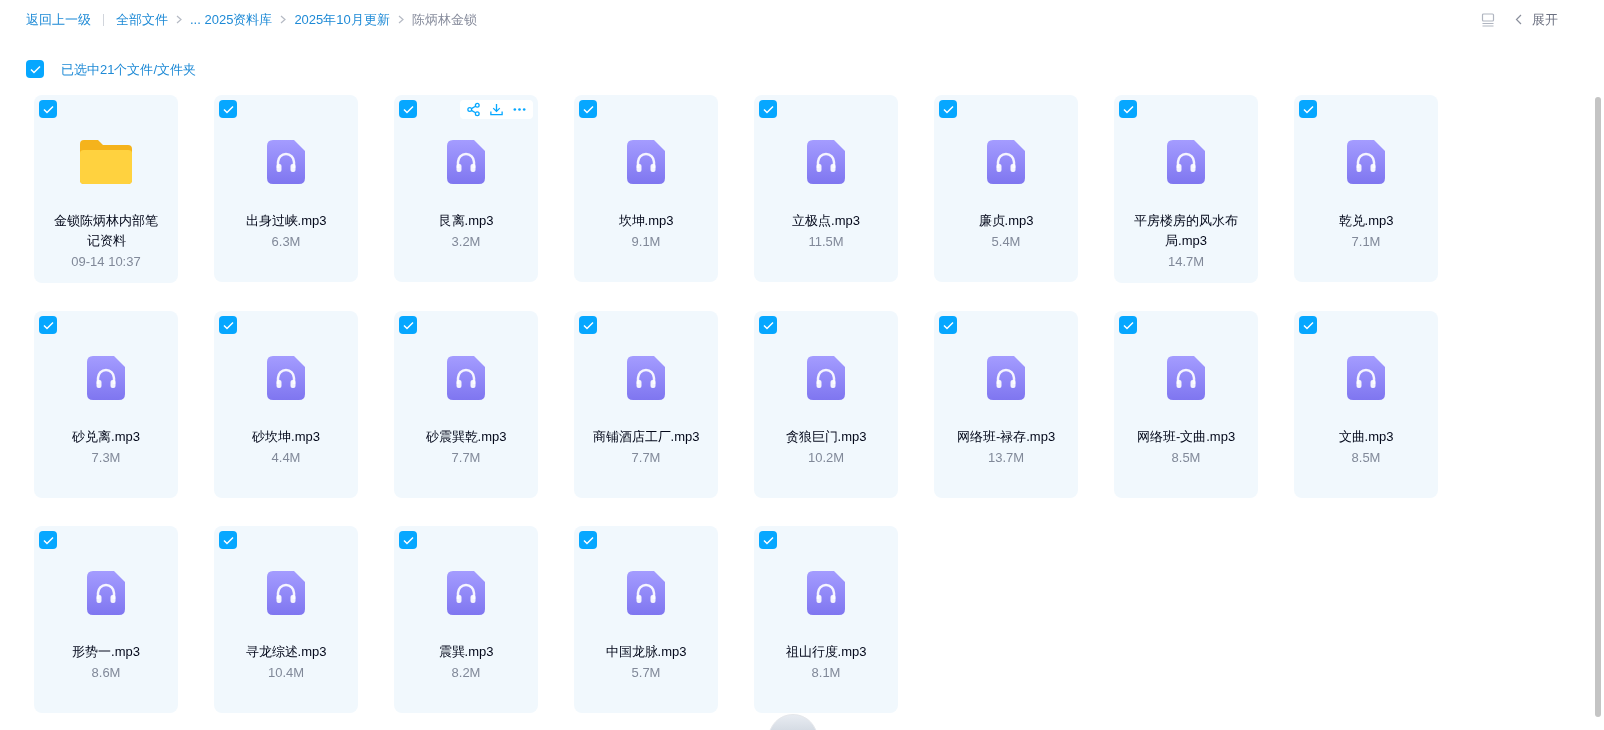  Describe the element at coordinates (466, 673) in the screenshot. I see `file-size: 8.2M` at that location.